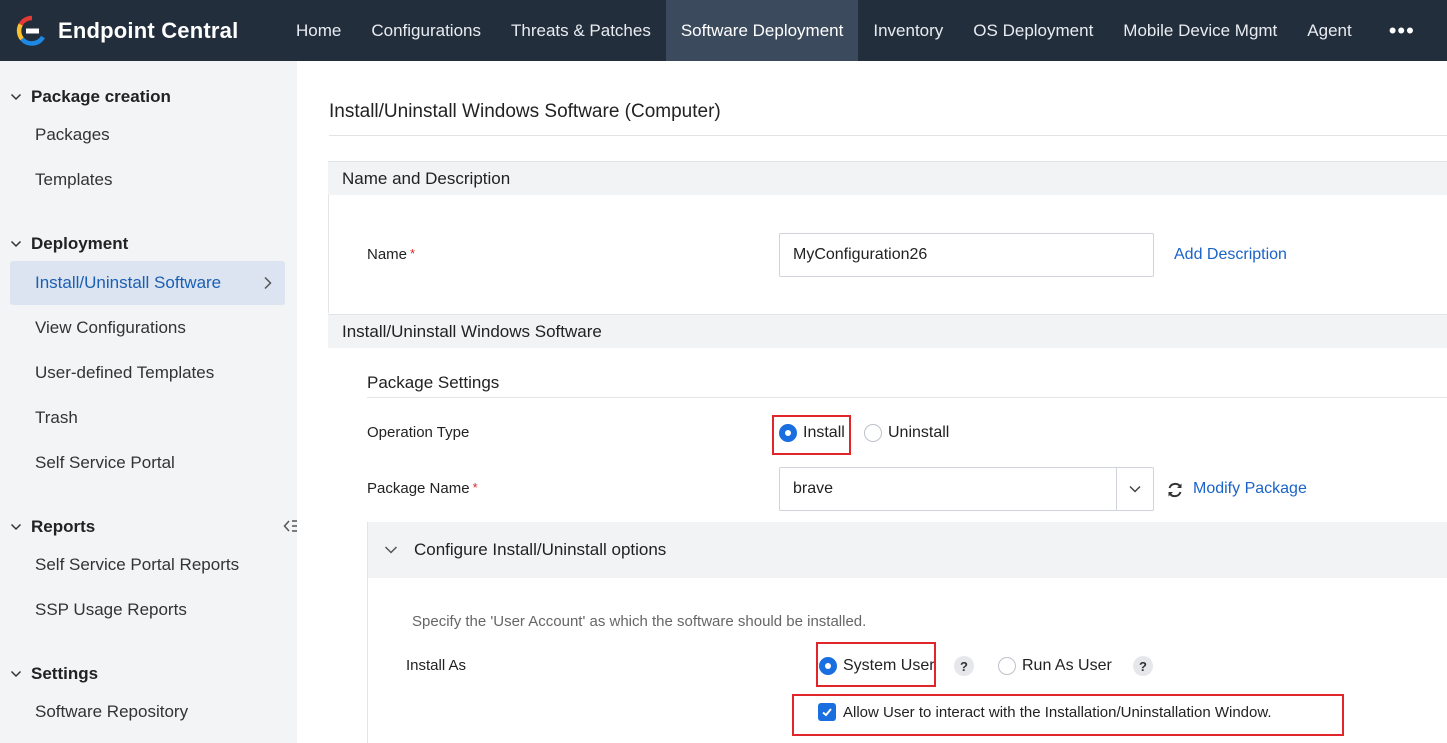 The image size is (1447, 743). I want to click on sidebar-item-label: View Configurations, so click(110, 327).